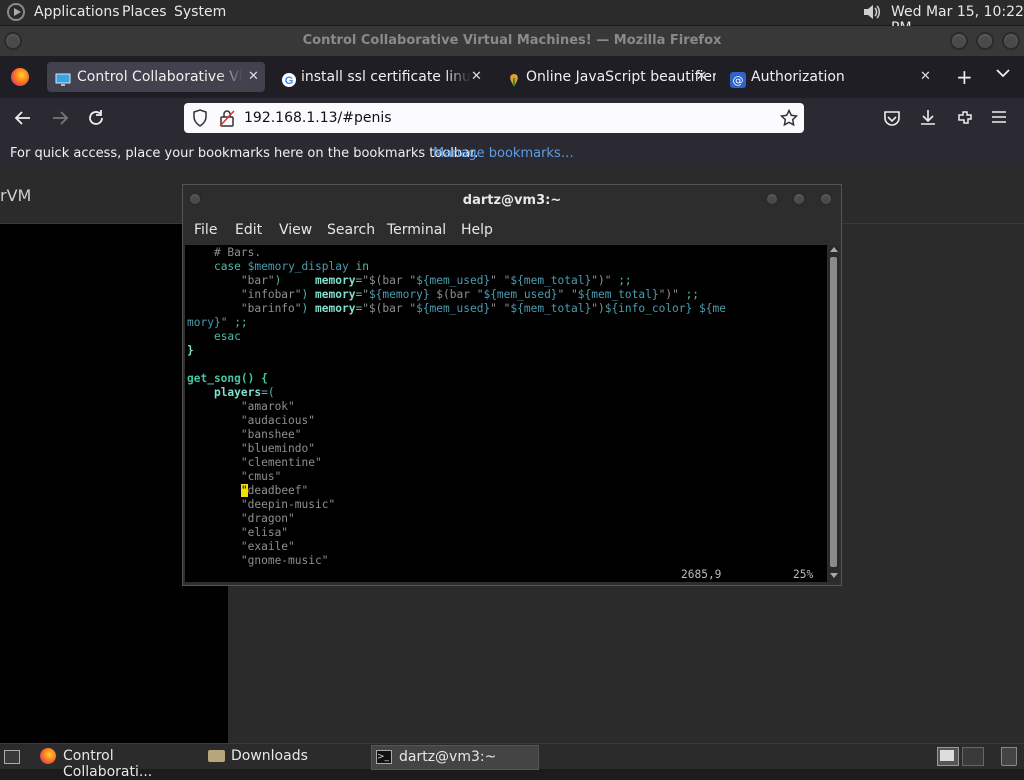 The height and width of the screenshot is (780, 1024). I want to click on scrollbar-down-arrow-icon, so click(834, 575).